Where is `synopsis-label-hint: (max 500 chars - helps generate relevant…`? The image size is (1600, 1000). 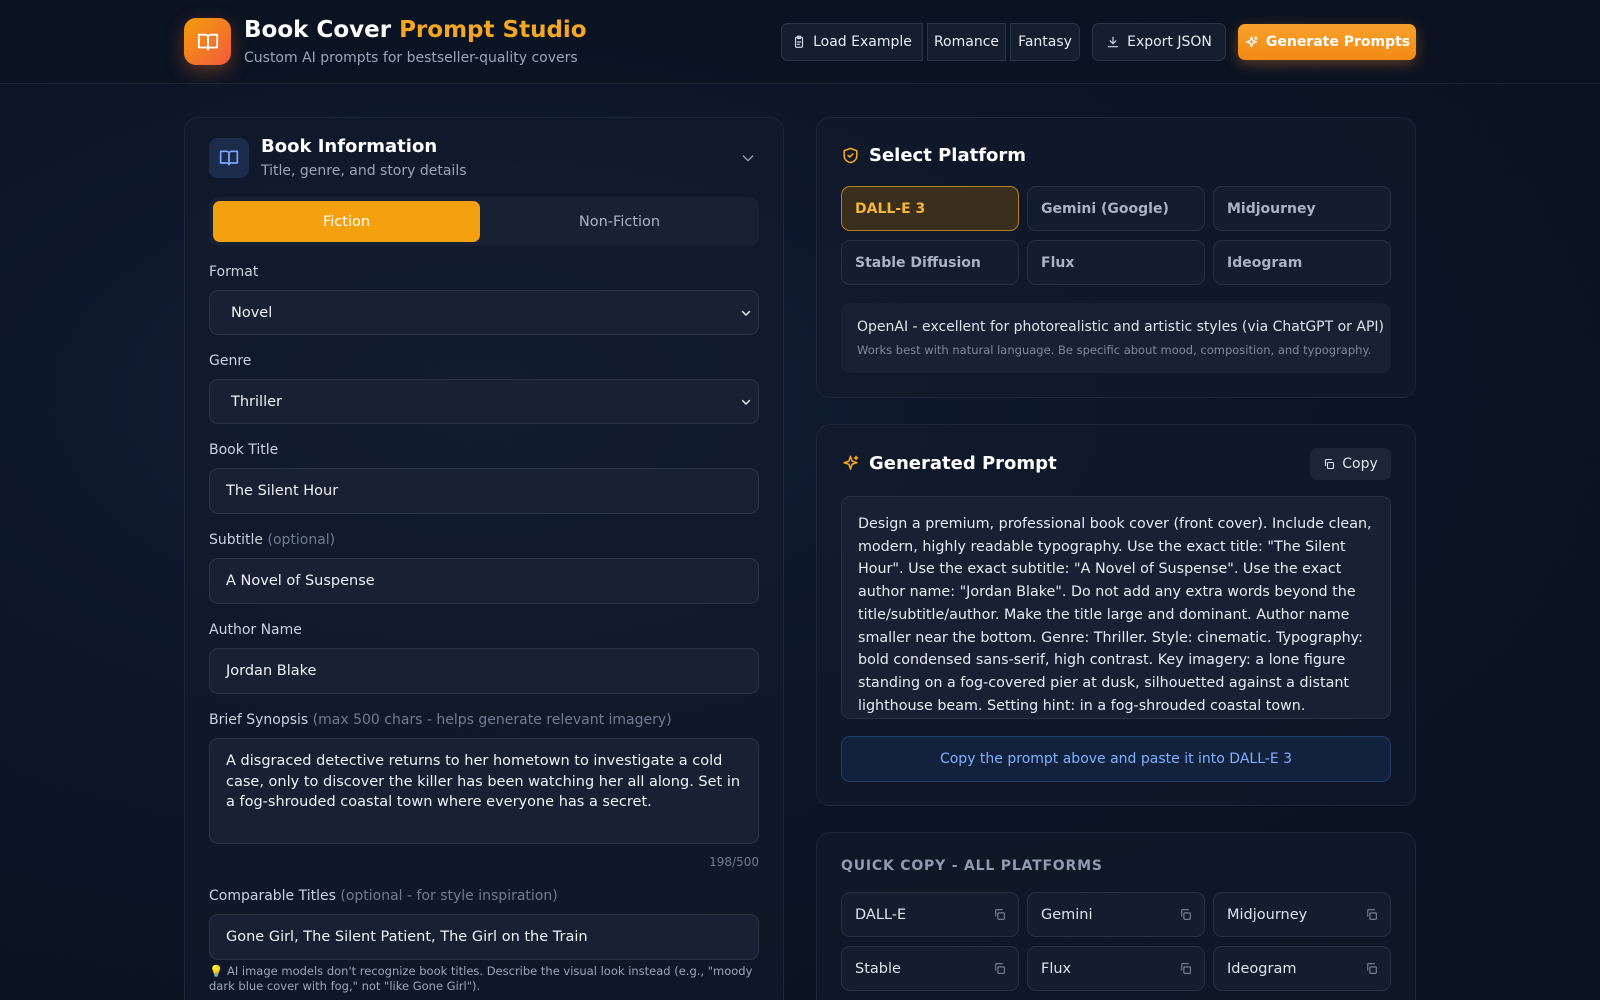 synopsis-label-hint: (max 500 chars - helps generate relevant… is located at coordinates (492, 720).